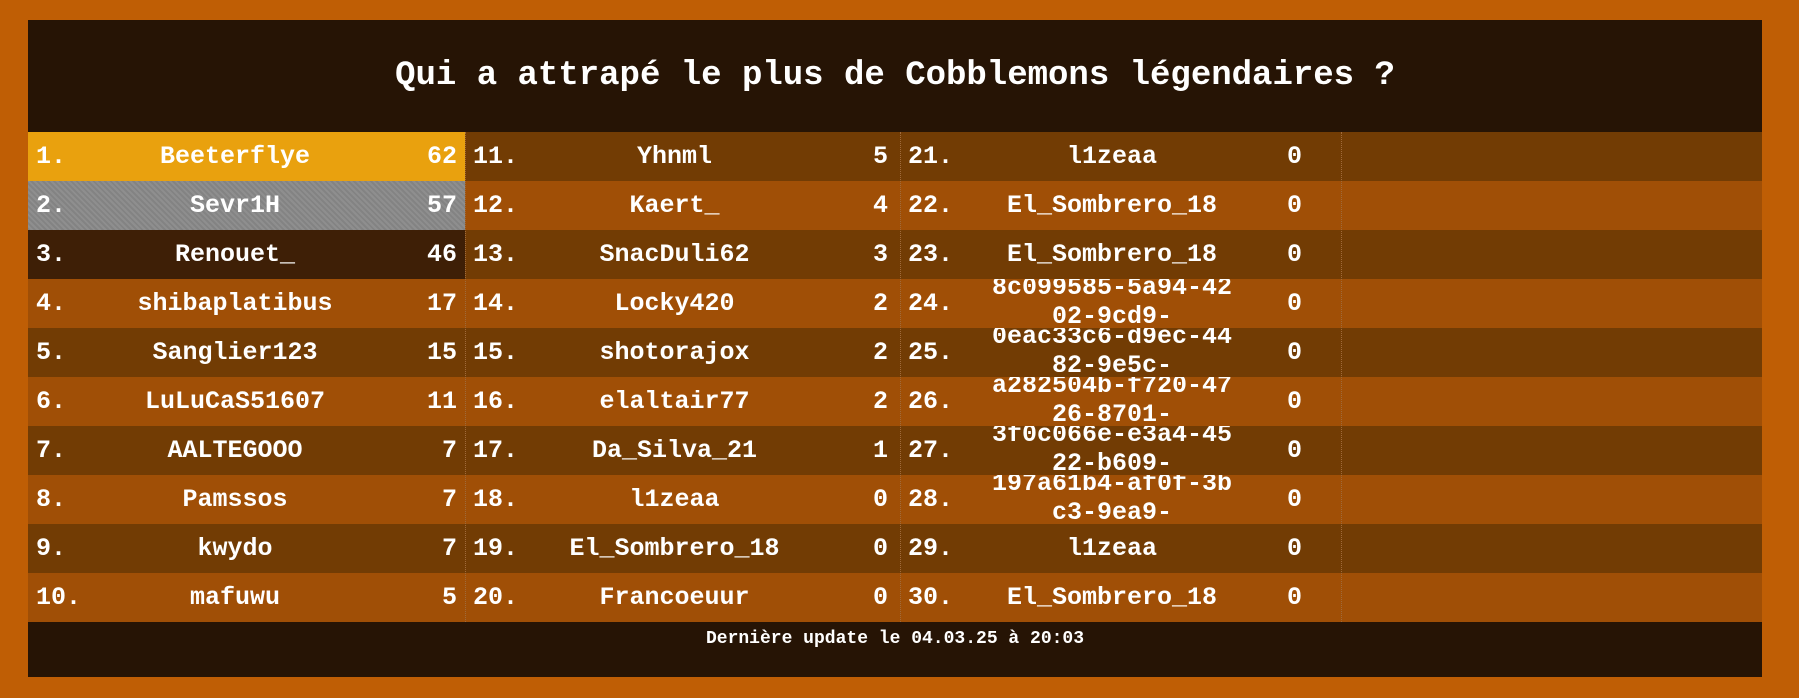  I want to click on entry-rank: 9., so click(51, 548).